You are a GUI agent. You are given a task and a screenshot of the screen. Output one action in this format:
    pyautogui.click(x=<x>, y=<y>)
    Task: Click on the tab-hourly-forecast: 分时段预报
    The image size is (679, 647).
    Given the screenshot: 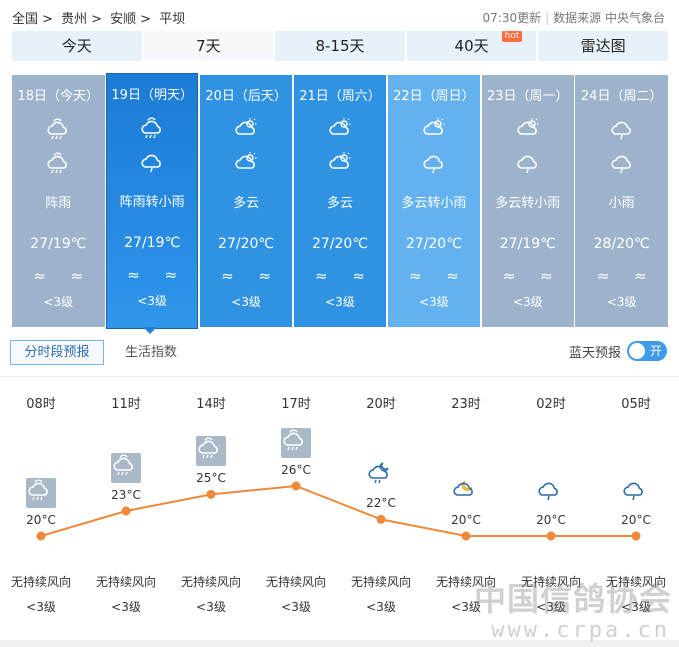 What is the action you would take?
    pyautogui.click(x=57, y=352)
    